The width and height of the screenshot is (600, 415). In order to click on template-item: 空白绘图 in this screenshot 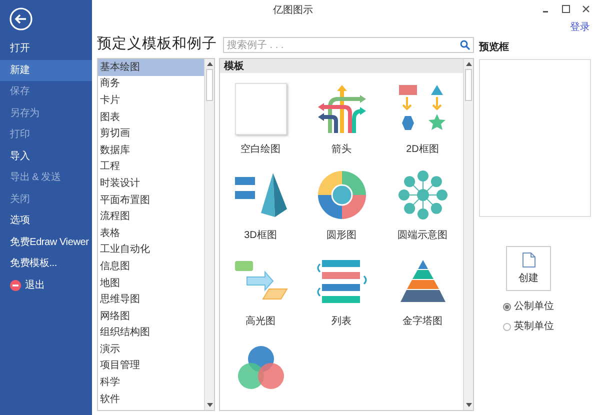, I will do `click(260, 119)`.